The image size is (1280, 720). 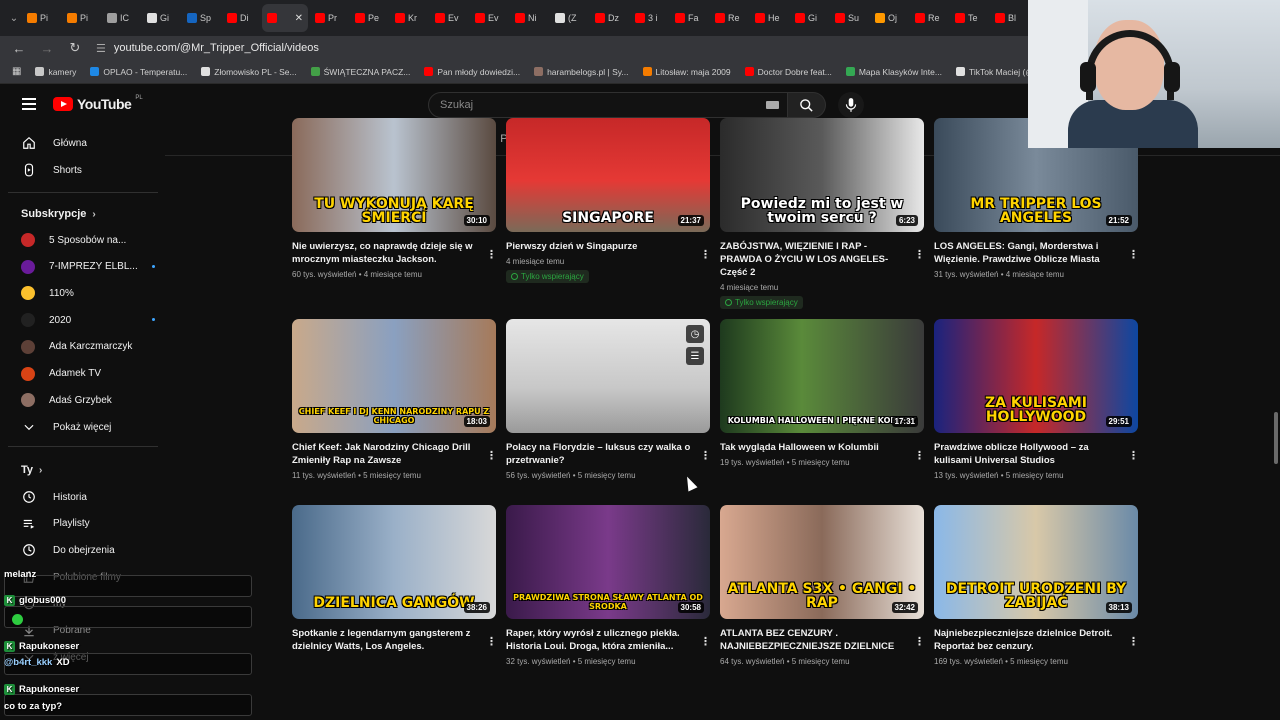 What do you see at coordinates (47, 48) in the screenshot?
I see `forward-icon: →` at bounding box center [47, 48].